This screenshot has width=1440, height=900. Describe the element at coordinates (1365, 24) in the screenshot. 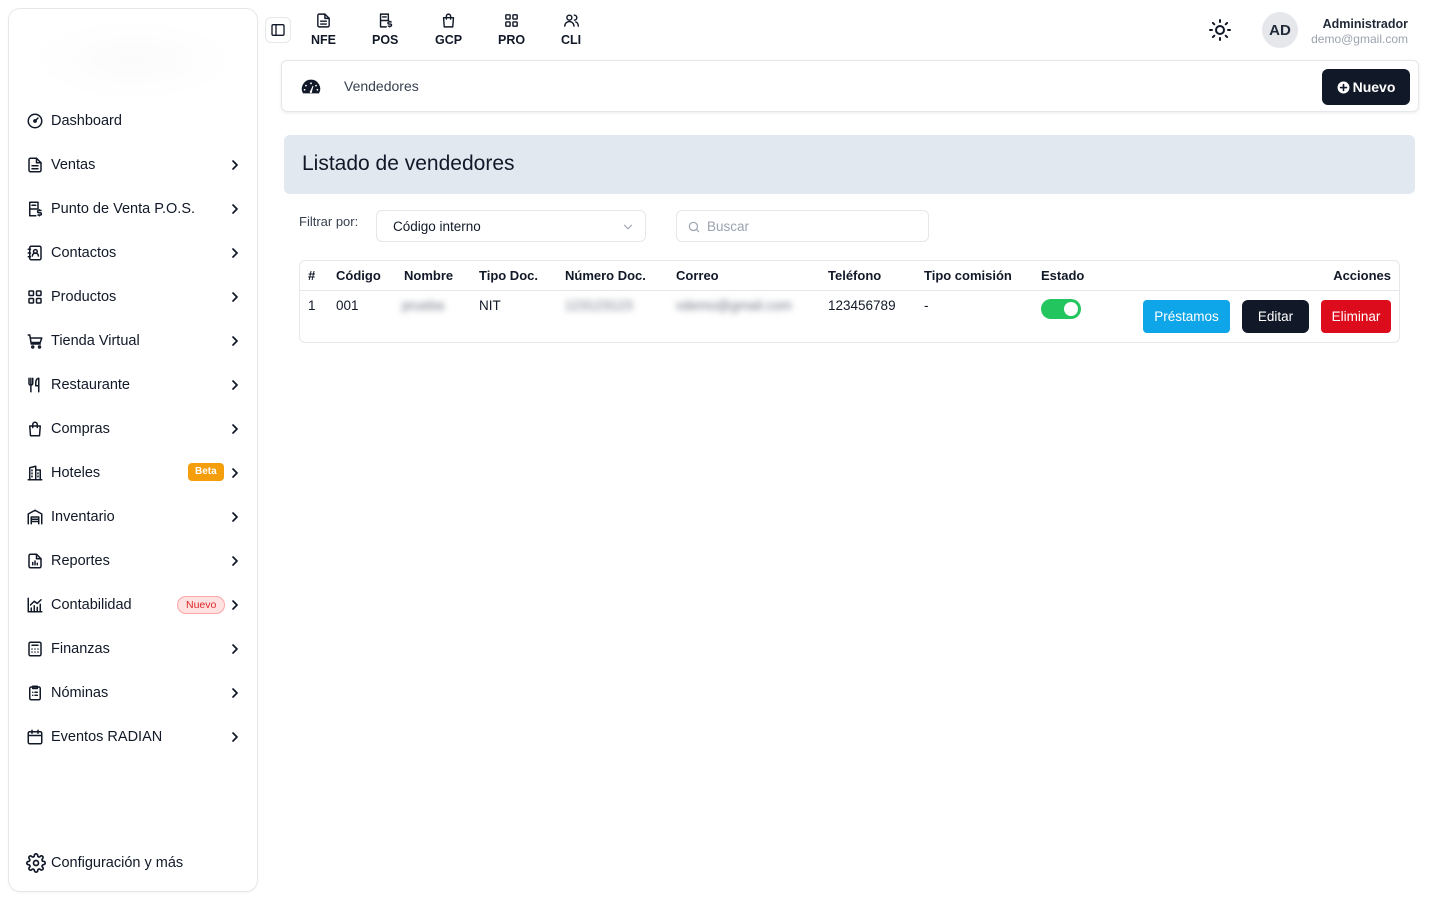

I see `user-name: Administrador` at that location.